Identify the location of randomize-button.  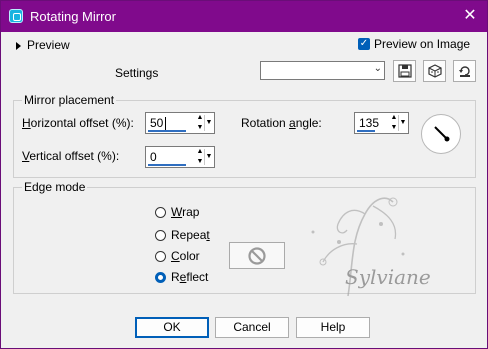
(434, 71).